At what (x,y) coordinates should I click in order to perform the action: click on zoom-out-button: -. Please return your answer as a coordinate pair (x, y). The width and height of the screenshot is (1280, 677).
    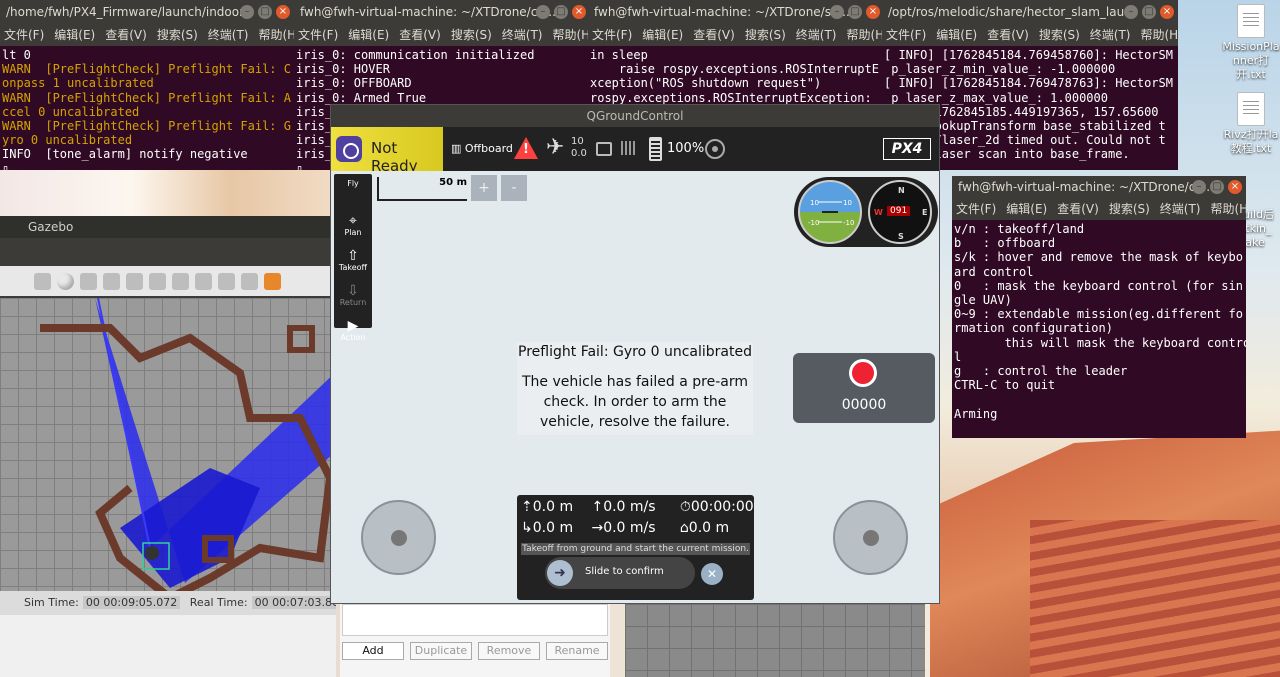
    Looking at the image, I should click on (514, 188).